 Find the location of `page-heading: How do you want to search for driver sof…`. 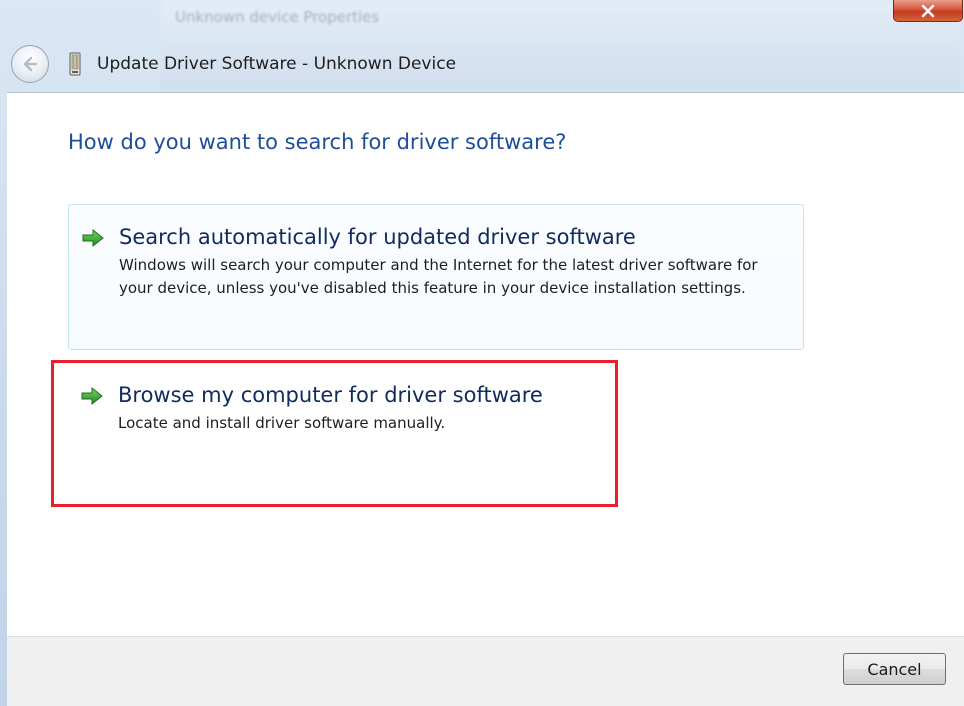

page-heading: How do you want to search for driver sof… is located at coordinates (317, 142).